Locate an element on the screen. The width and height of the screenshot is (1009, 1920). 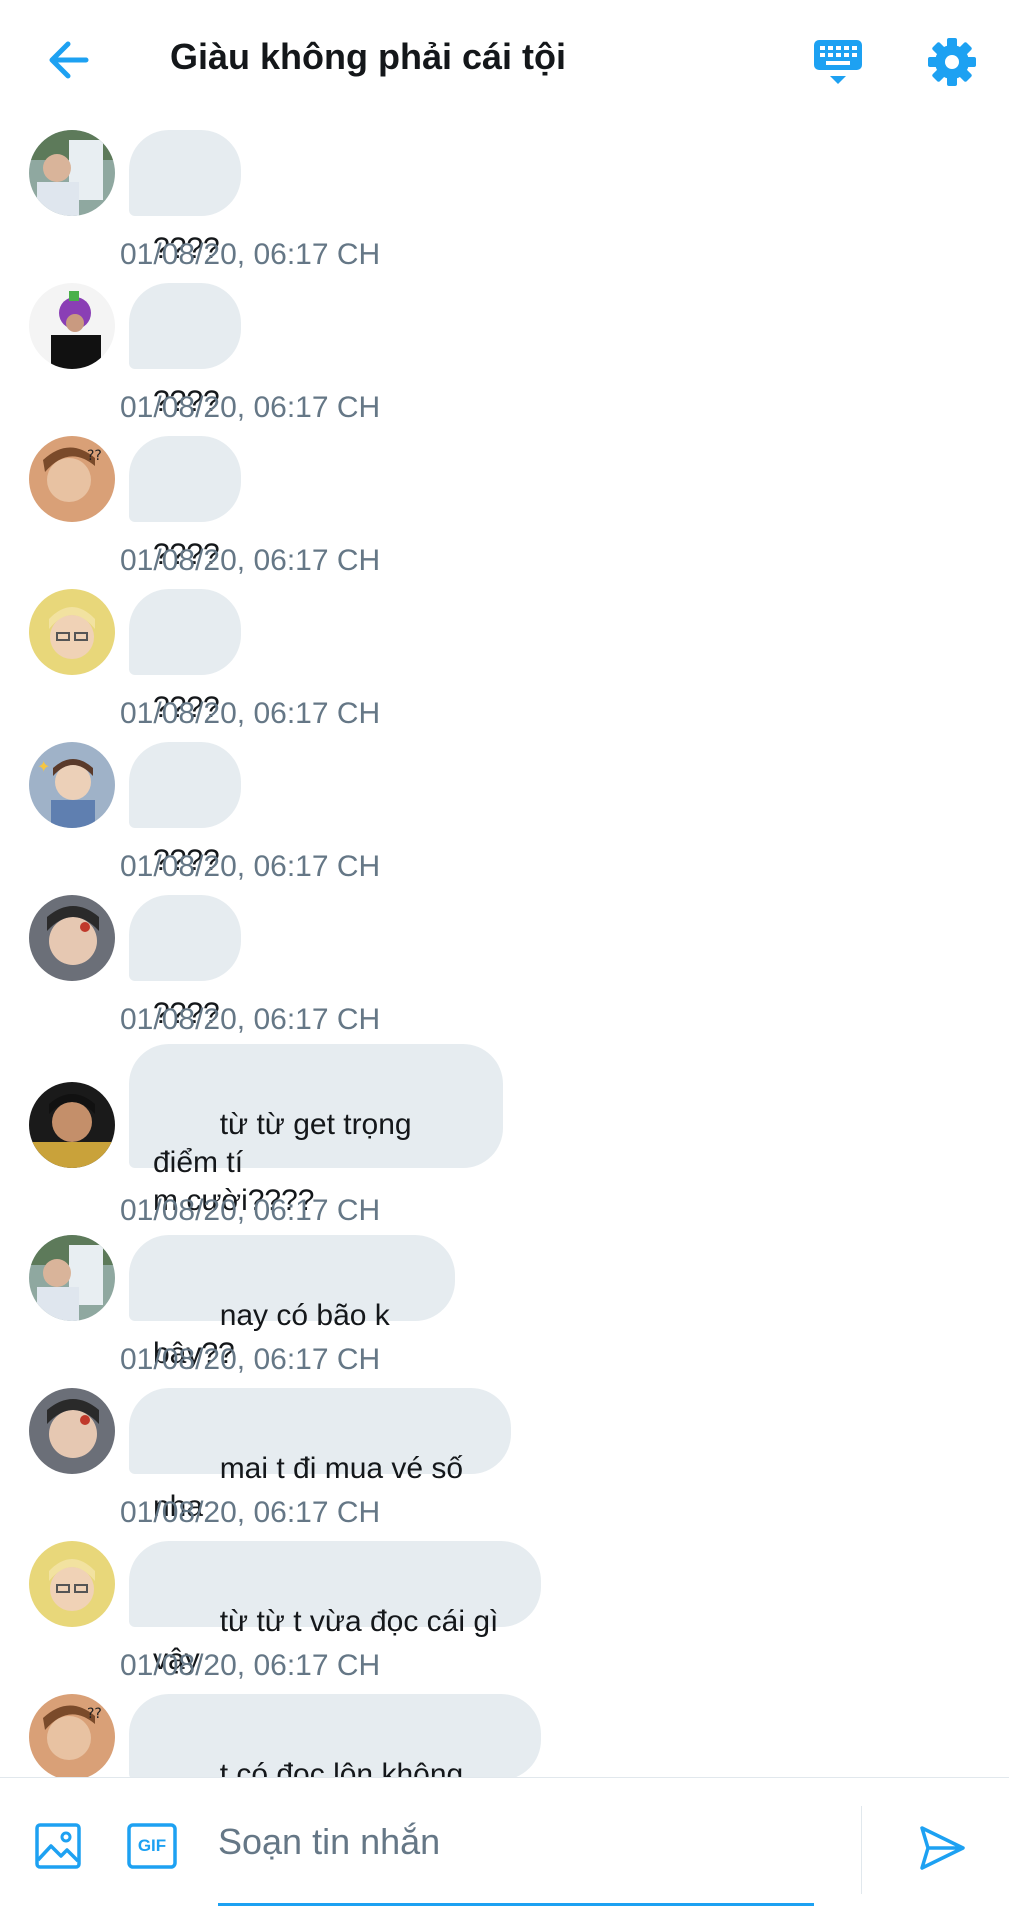
image-icon is located at coordinates (58, 1846).